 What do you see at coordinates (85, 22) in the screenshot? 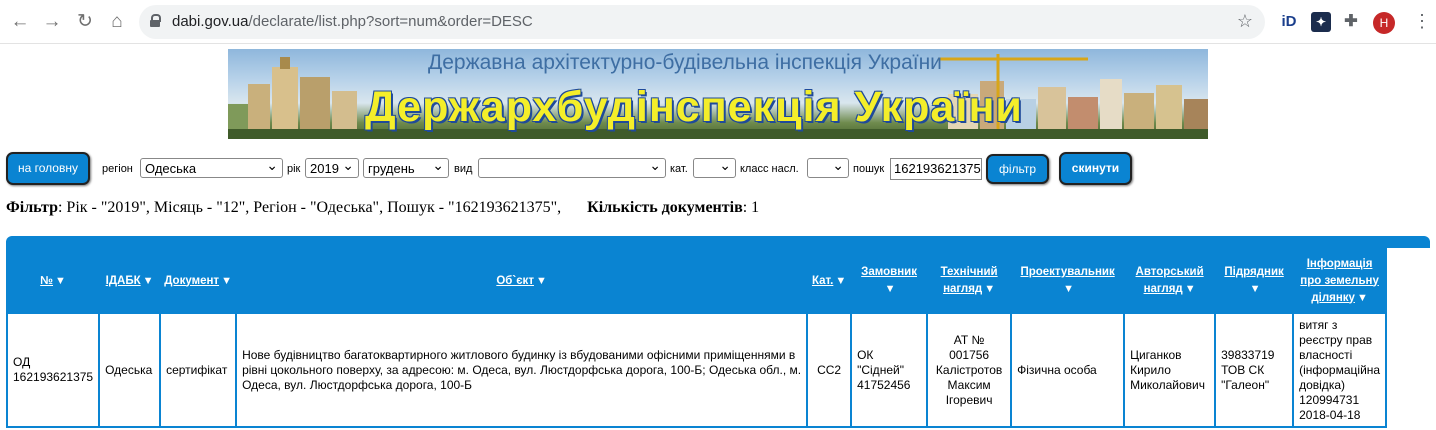
I see `reload-icon: ↻` at bounding box center [85, 22].